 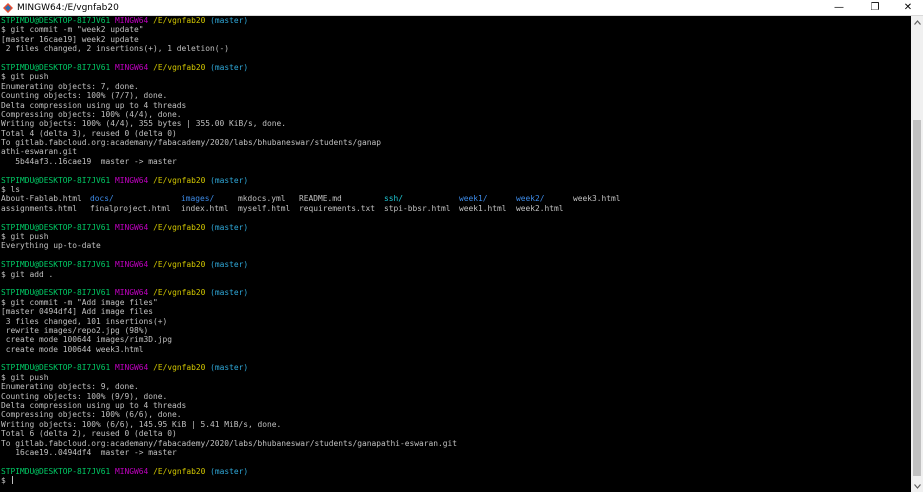 I want to click on ls-entry: ssh/, so click(x=394, y=199).